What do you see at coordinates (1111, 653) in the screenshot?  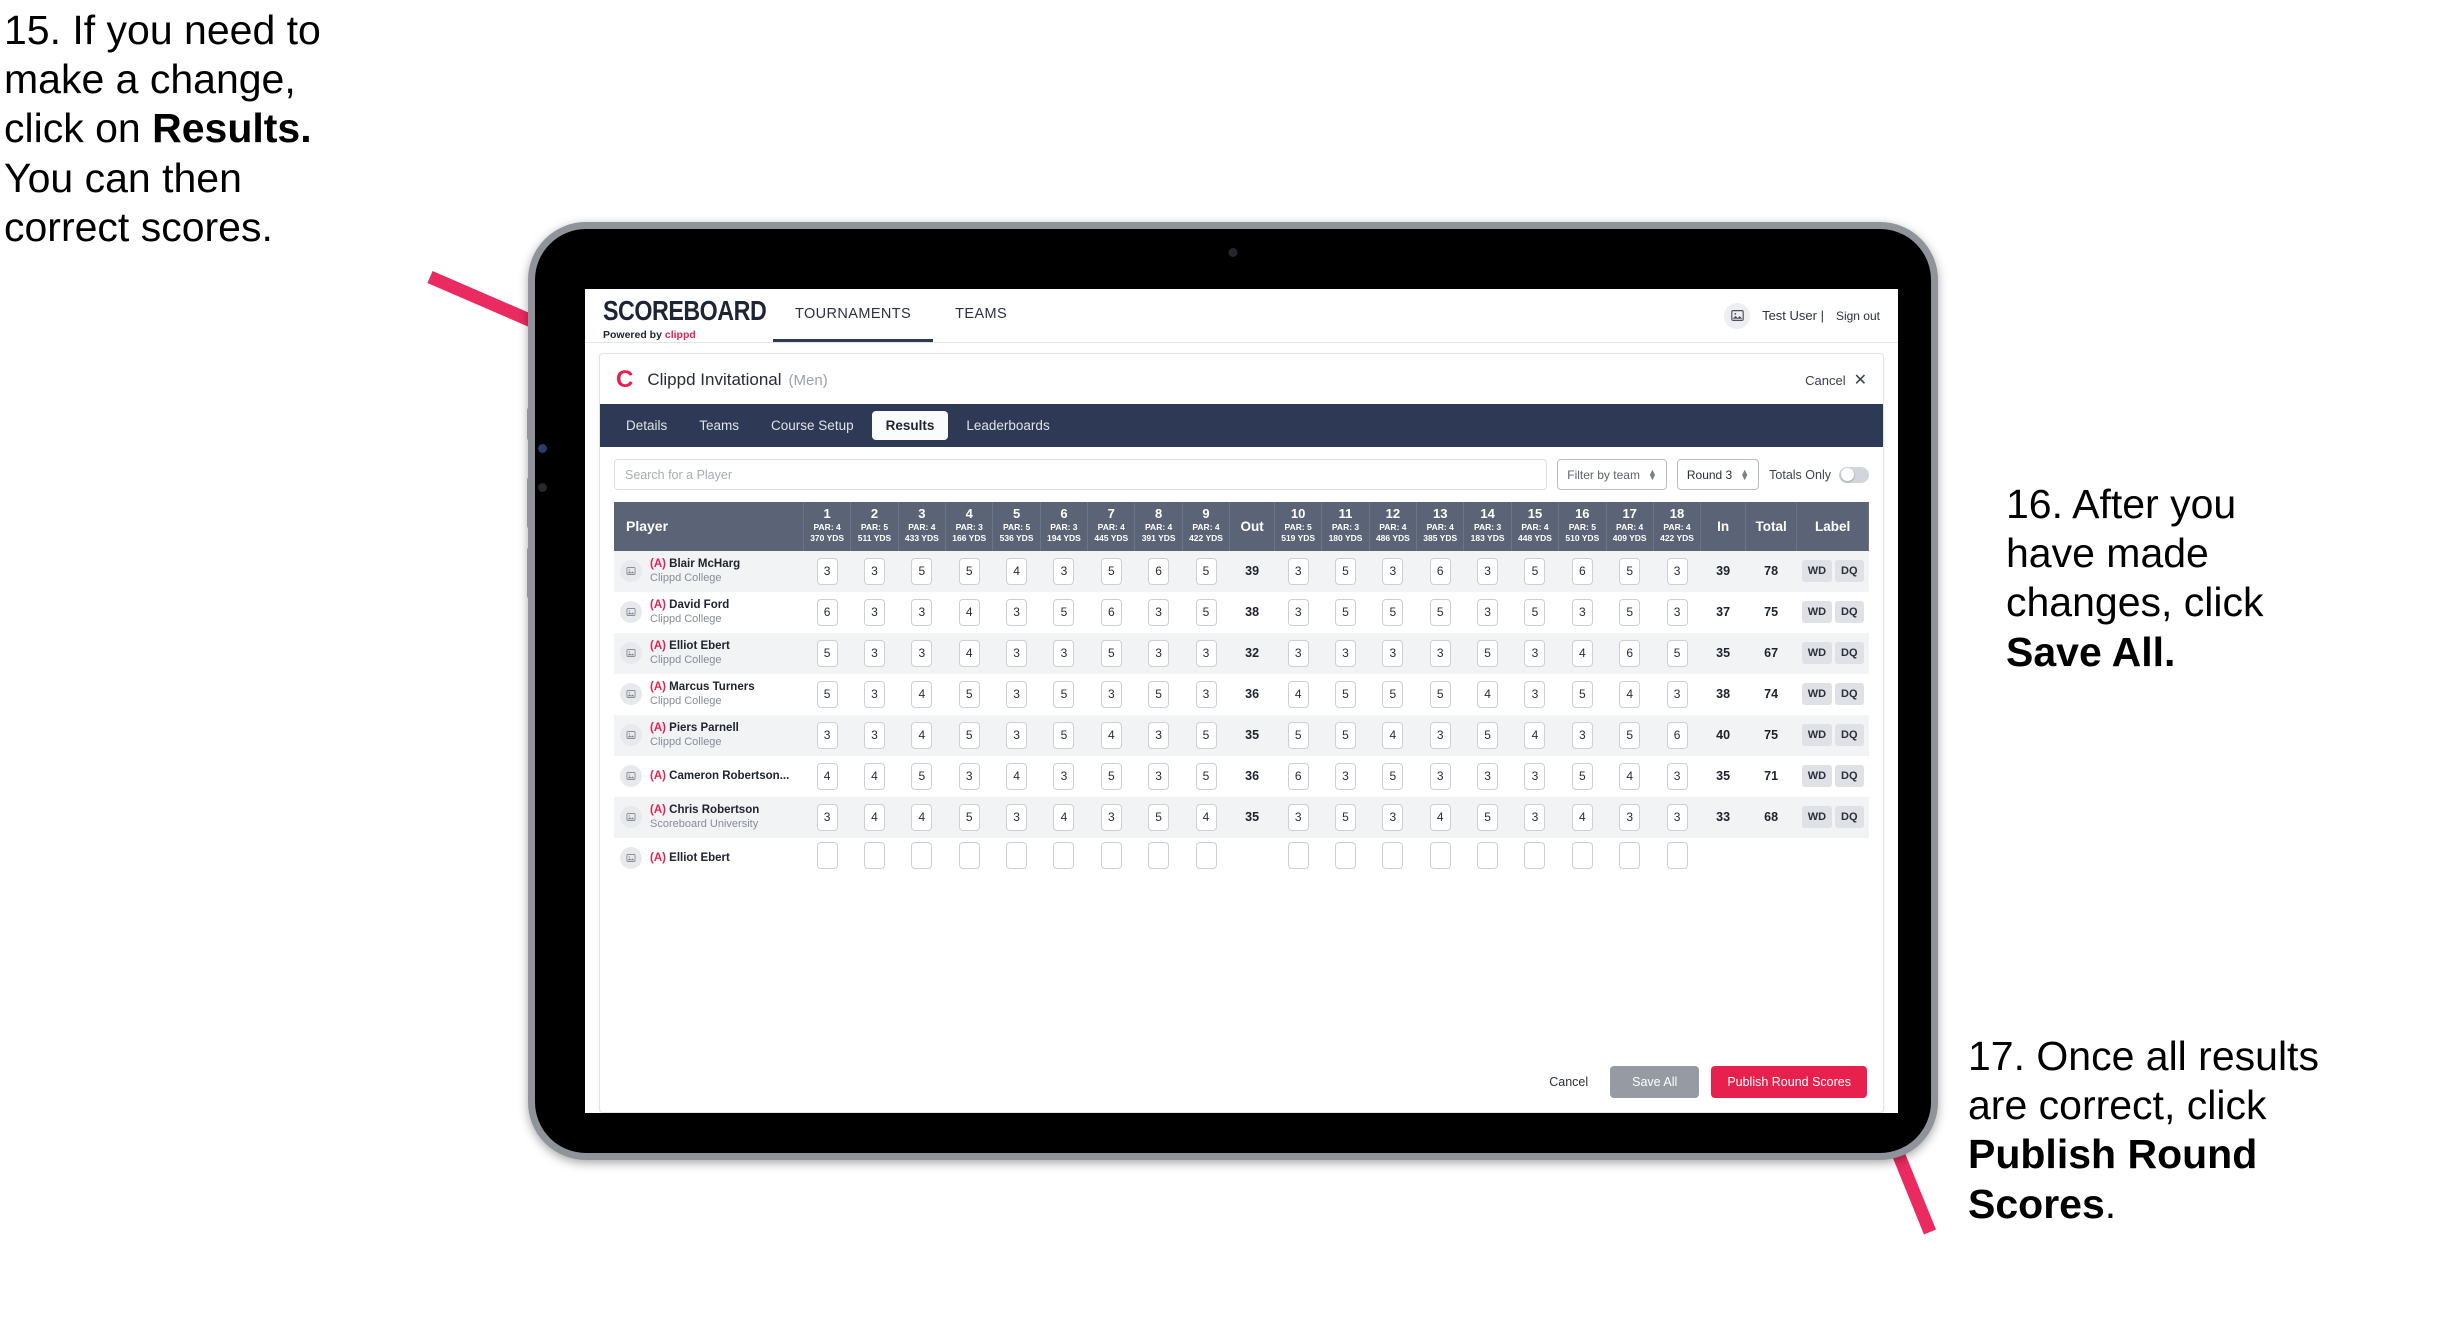 I see `score-cell-front-7: 5` at bounding box center [1111, 653].